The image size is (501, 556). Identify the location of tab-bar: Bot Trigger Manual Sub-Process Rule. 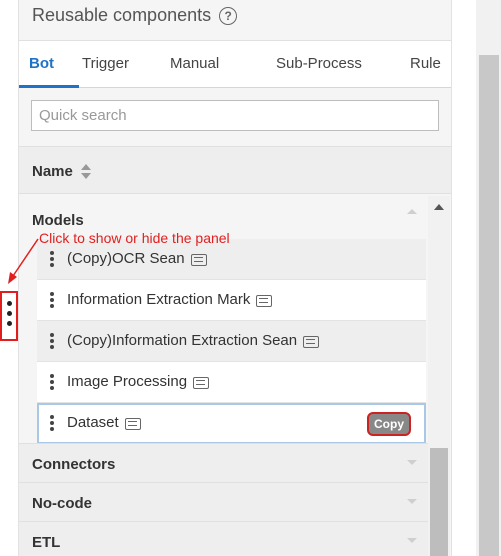
(235, 64).